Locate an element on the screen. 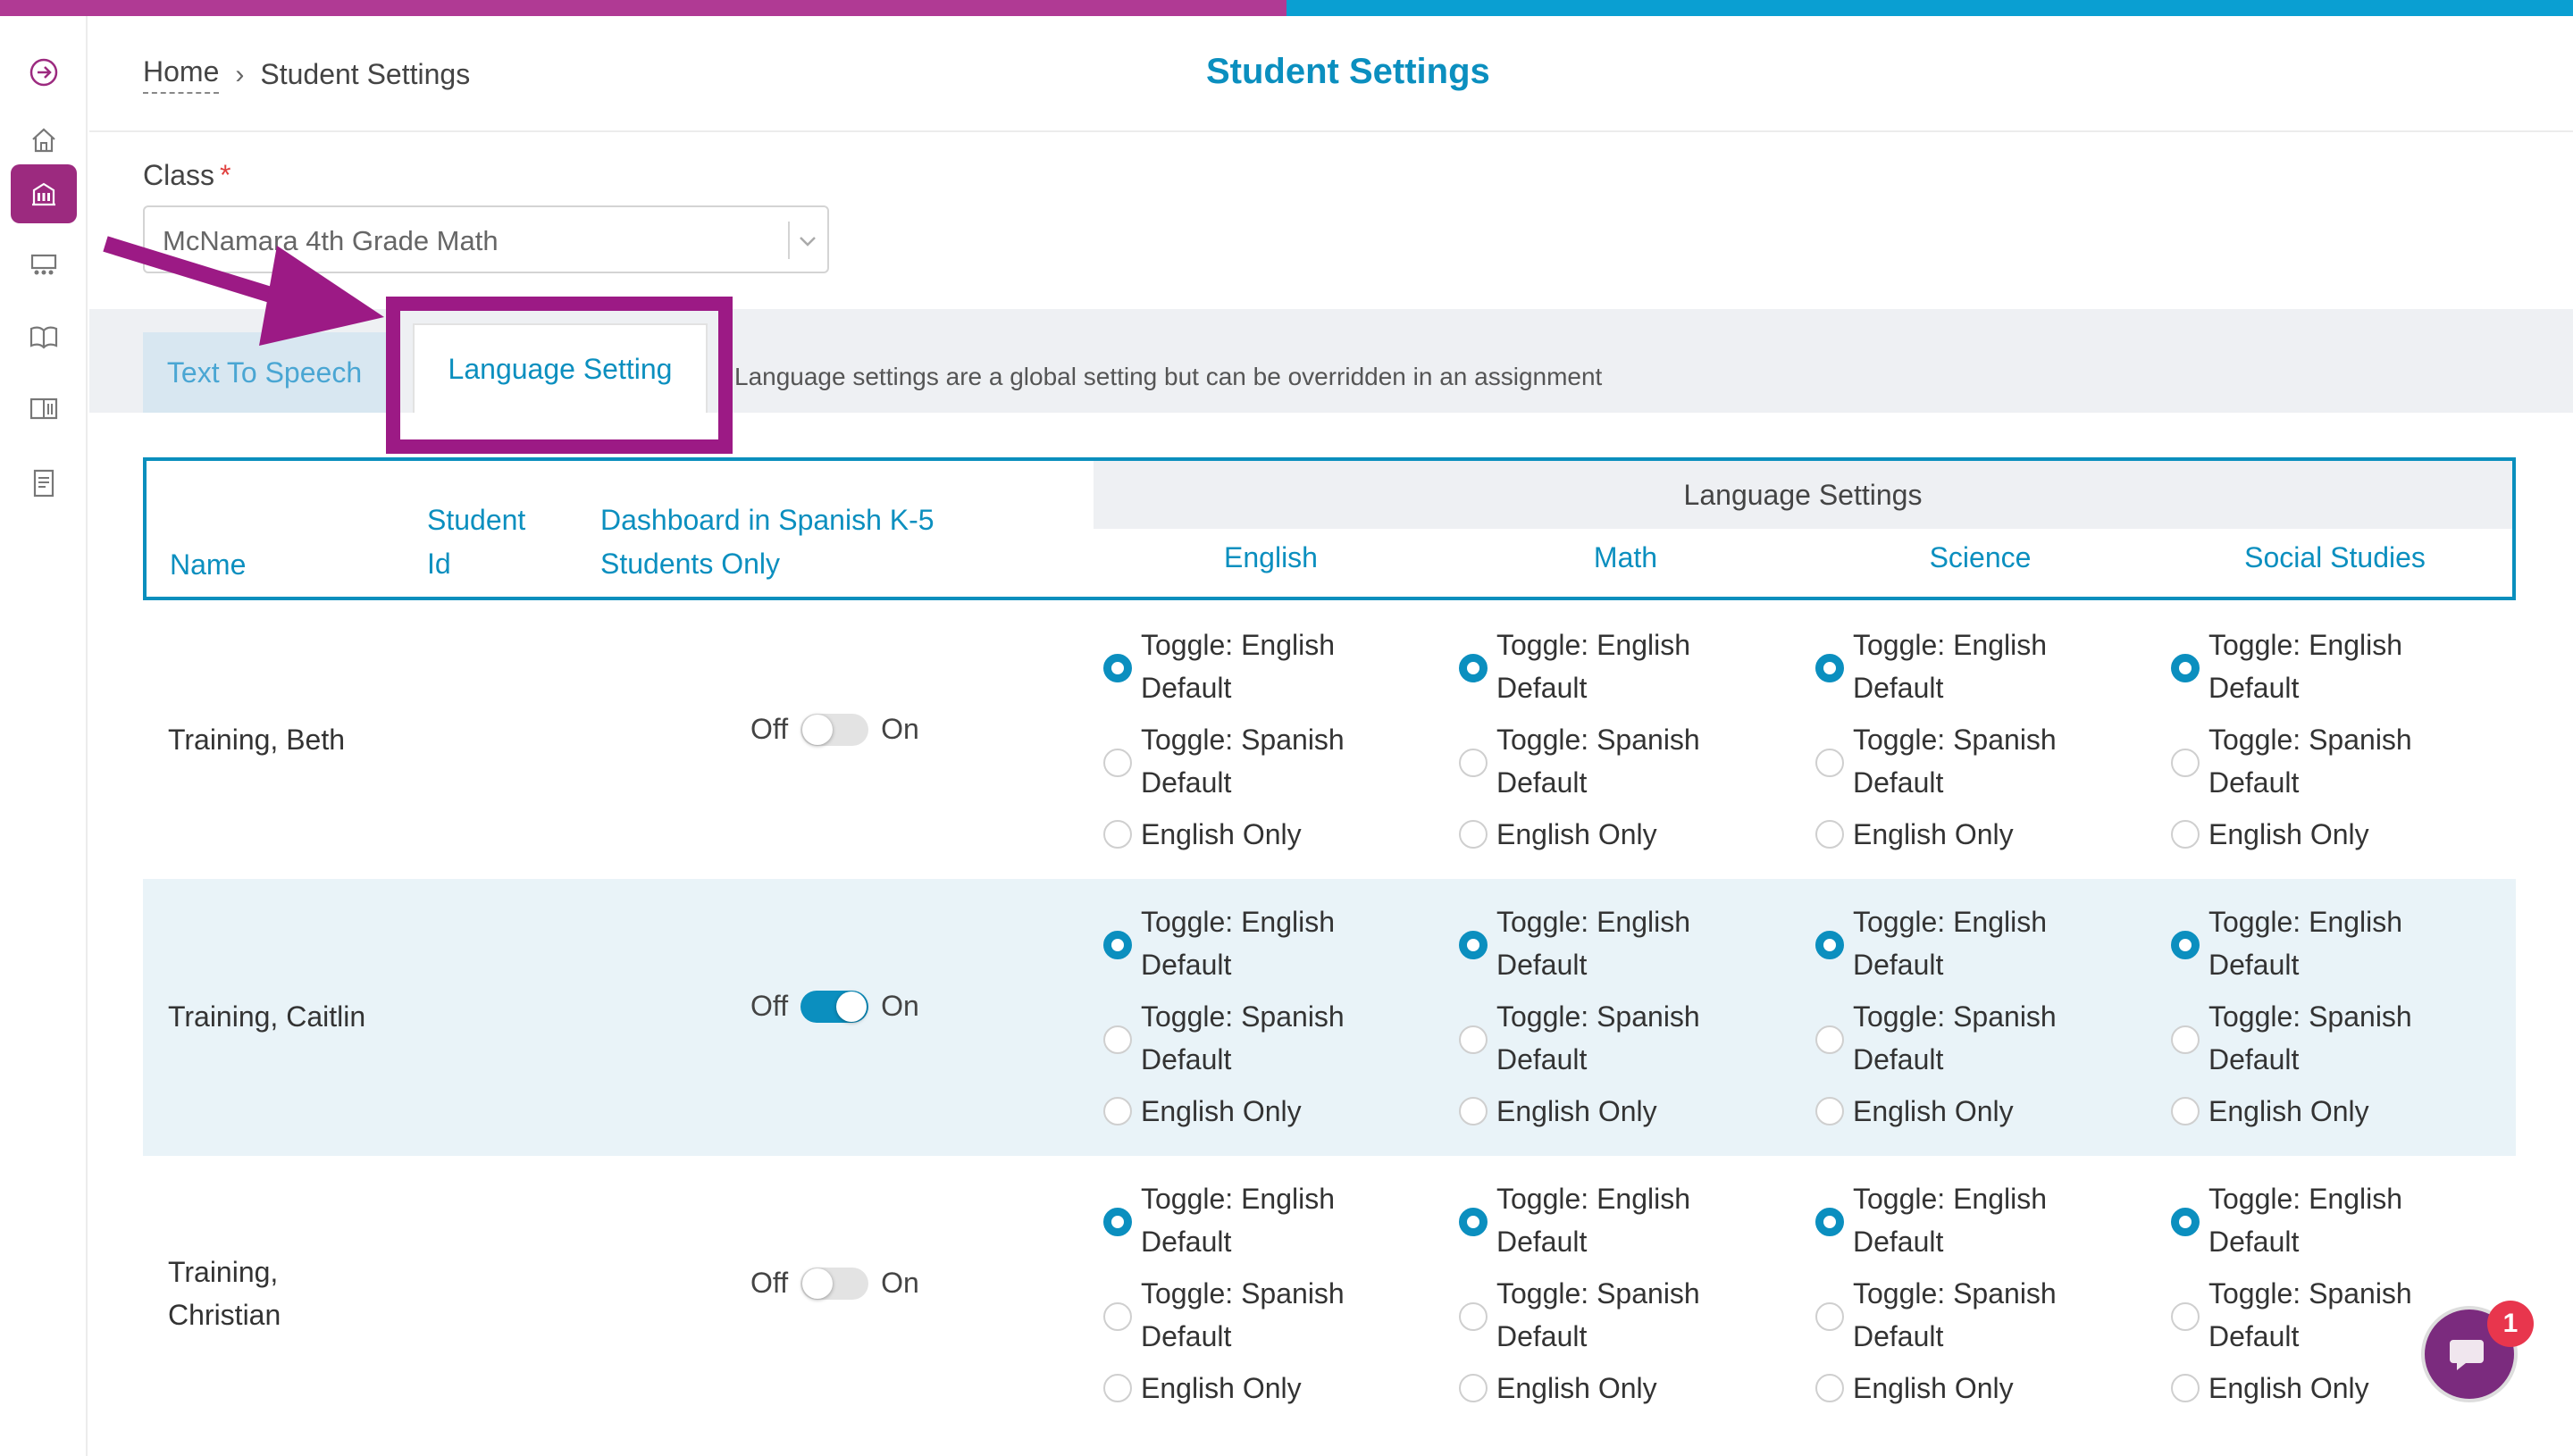 The width and height of the screenshot is (2573, 1456). chat-icon is located at coordinates (2467, 1355).